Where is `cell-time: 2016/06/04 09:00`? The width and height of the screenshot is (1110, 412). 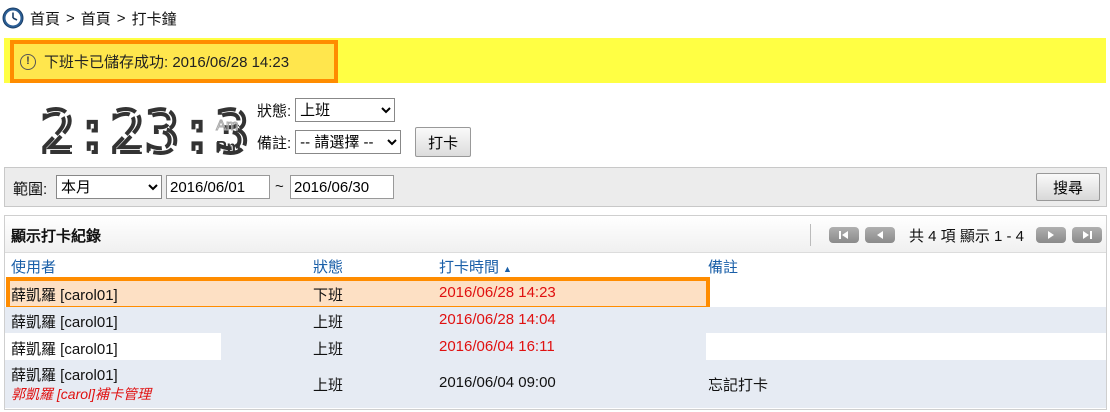
cell-time: 2016/06/04 09:00 is located at coordinates (497, 382).